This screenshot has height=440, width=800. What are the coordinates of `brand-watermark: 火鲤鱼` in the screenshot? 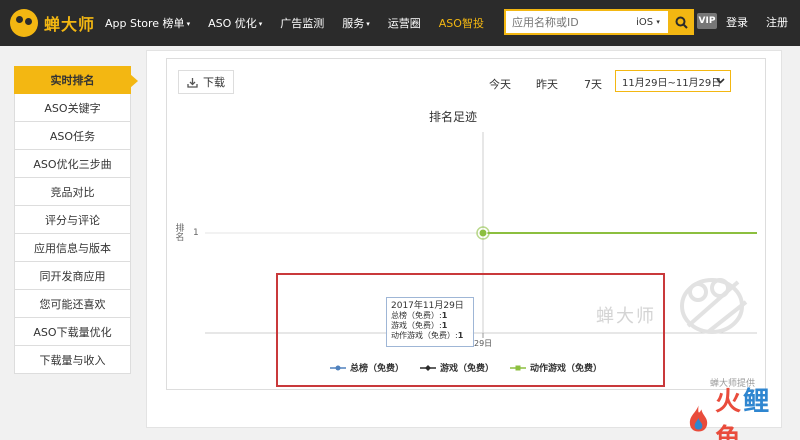 It's located at (741, 413).